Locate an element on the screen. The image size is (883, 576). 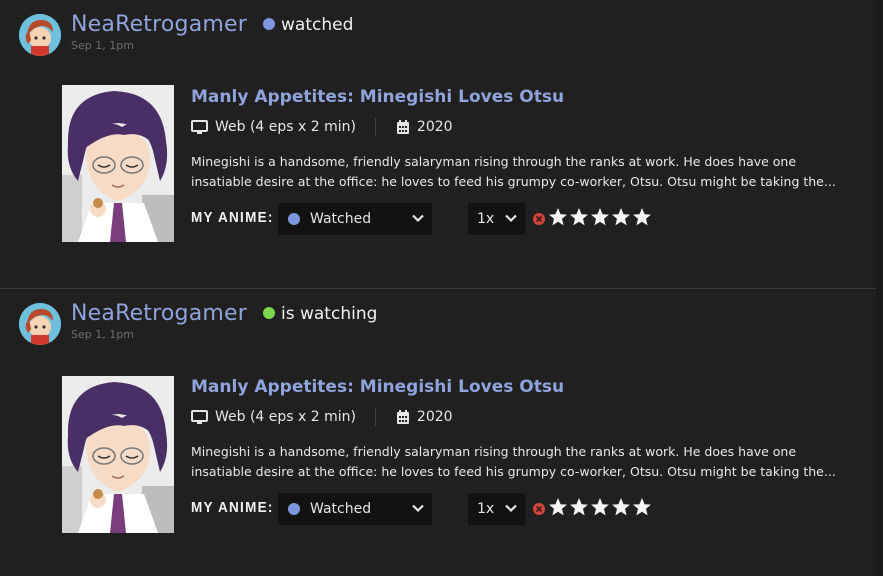
activity-status: is watching is located at coordinates (320, 314).